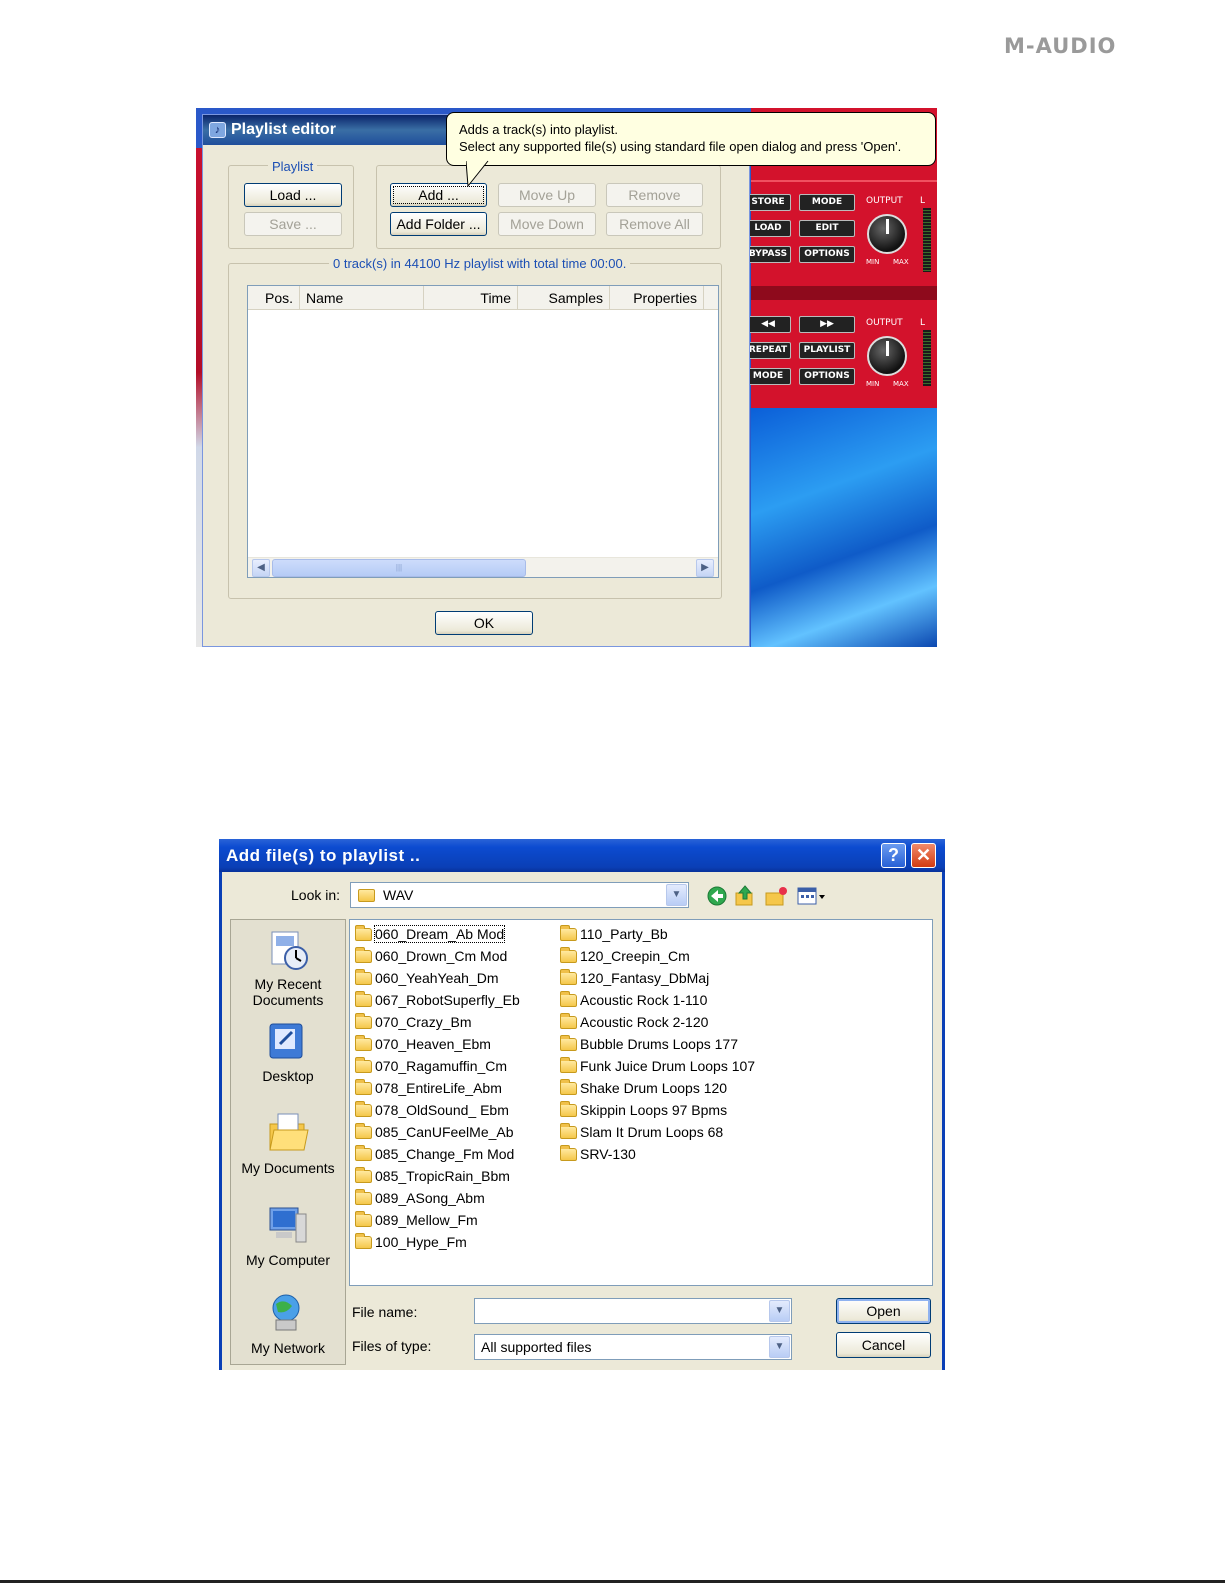 The image size is (1225, 1585). Describe the element at coordinates (288, 1236) in the screenshot. I see `place-my-computer: My Computer` at that location.